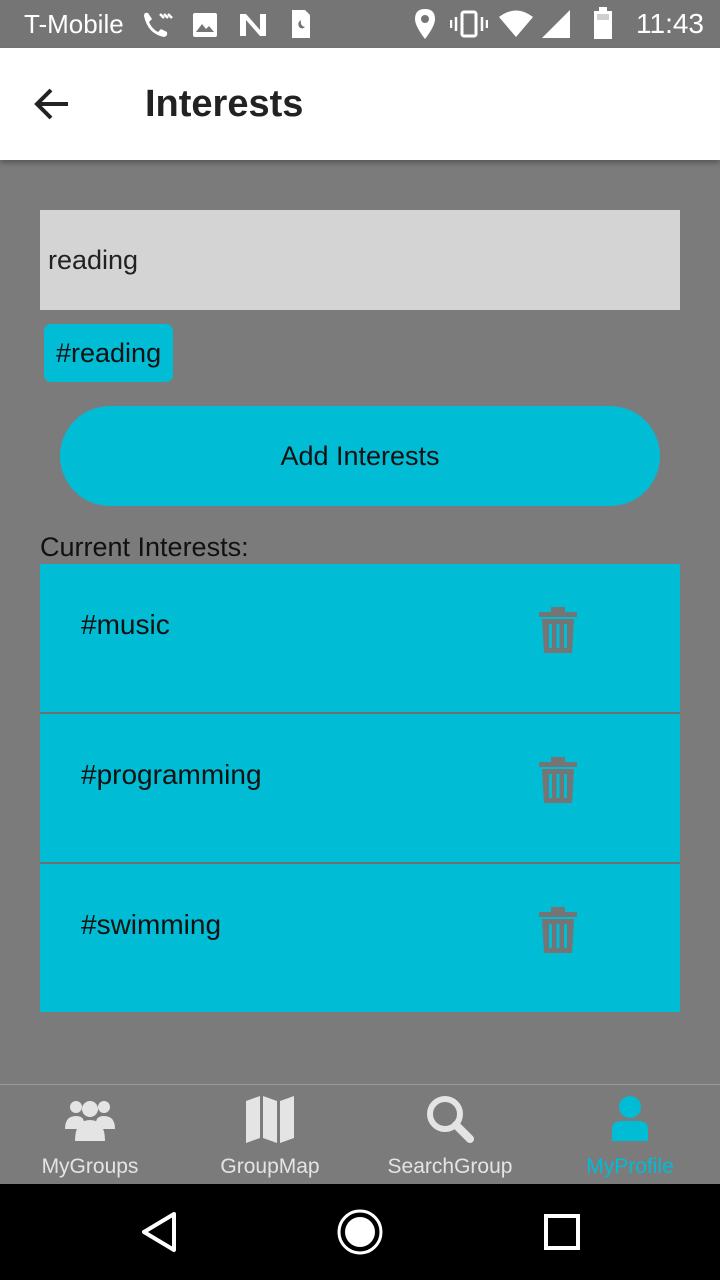 This screenshot has height=1280, width=720. What do you see at coordinates (670, 23) in the screenshot?
I see `clock: 11:43` at bounding box center [670, 23].